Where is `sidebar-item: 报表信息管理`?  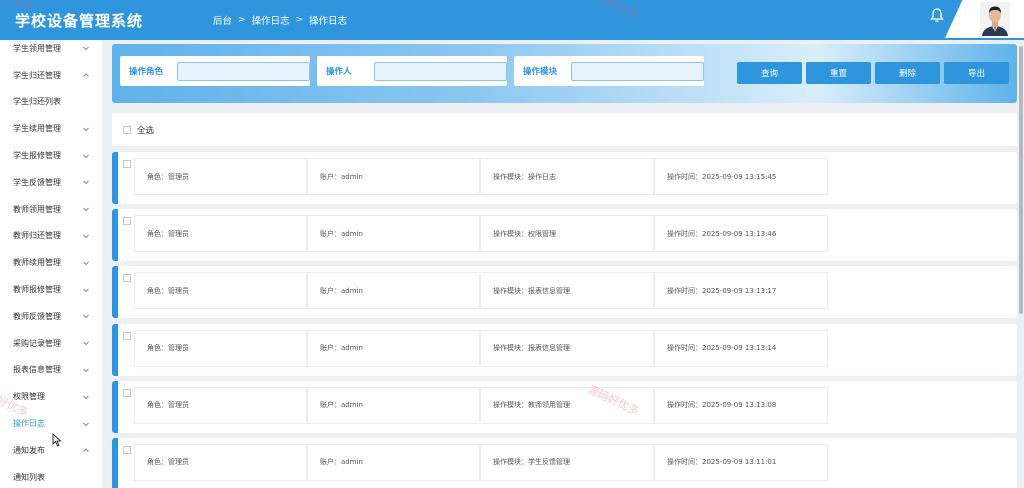 sidebar-item: 报表信息管理 is located at coordinates (51, 370).